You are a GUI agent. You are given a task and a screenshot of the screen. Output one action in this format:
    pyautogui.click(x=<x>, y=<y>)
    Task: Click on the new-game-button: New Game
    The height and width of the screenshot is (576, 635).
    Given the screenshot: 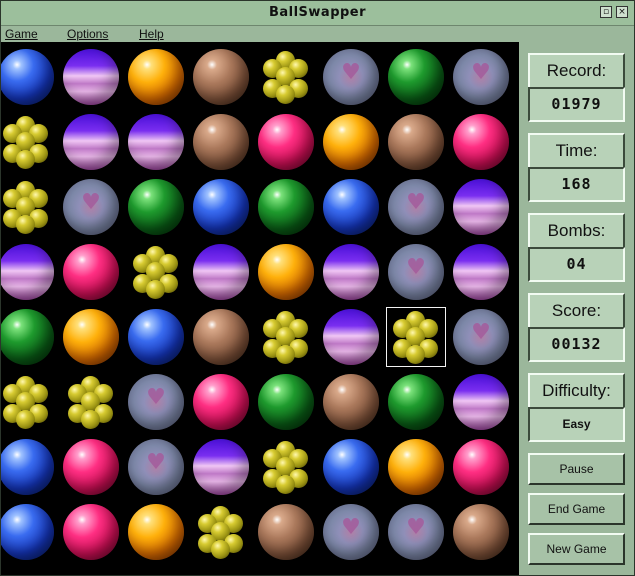 What is the action you would take?
    pyautogui.click(x=576, y=549)
    